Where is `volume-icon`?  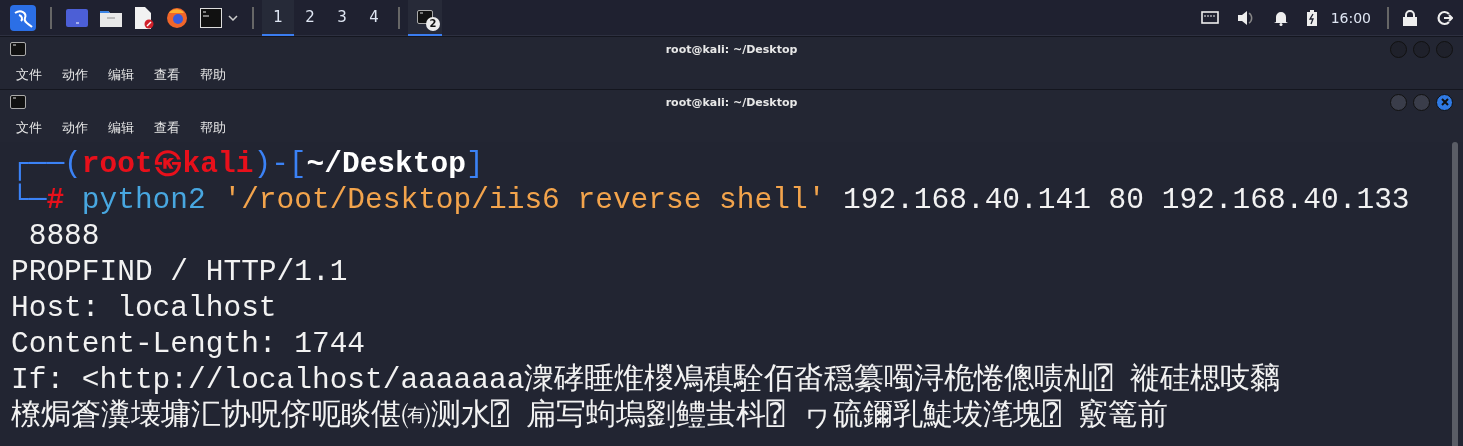
volume-icon is located at coordinates (1245, 17).